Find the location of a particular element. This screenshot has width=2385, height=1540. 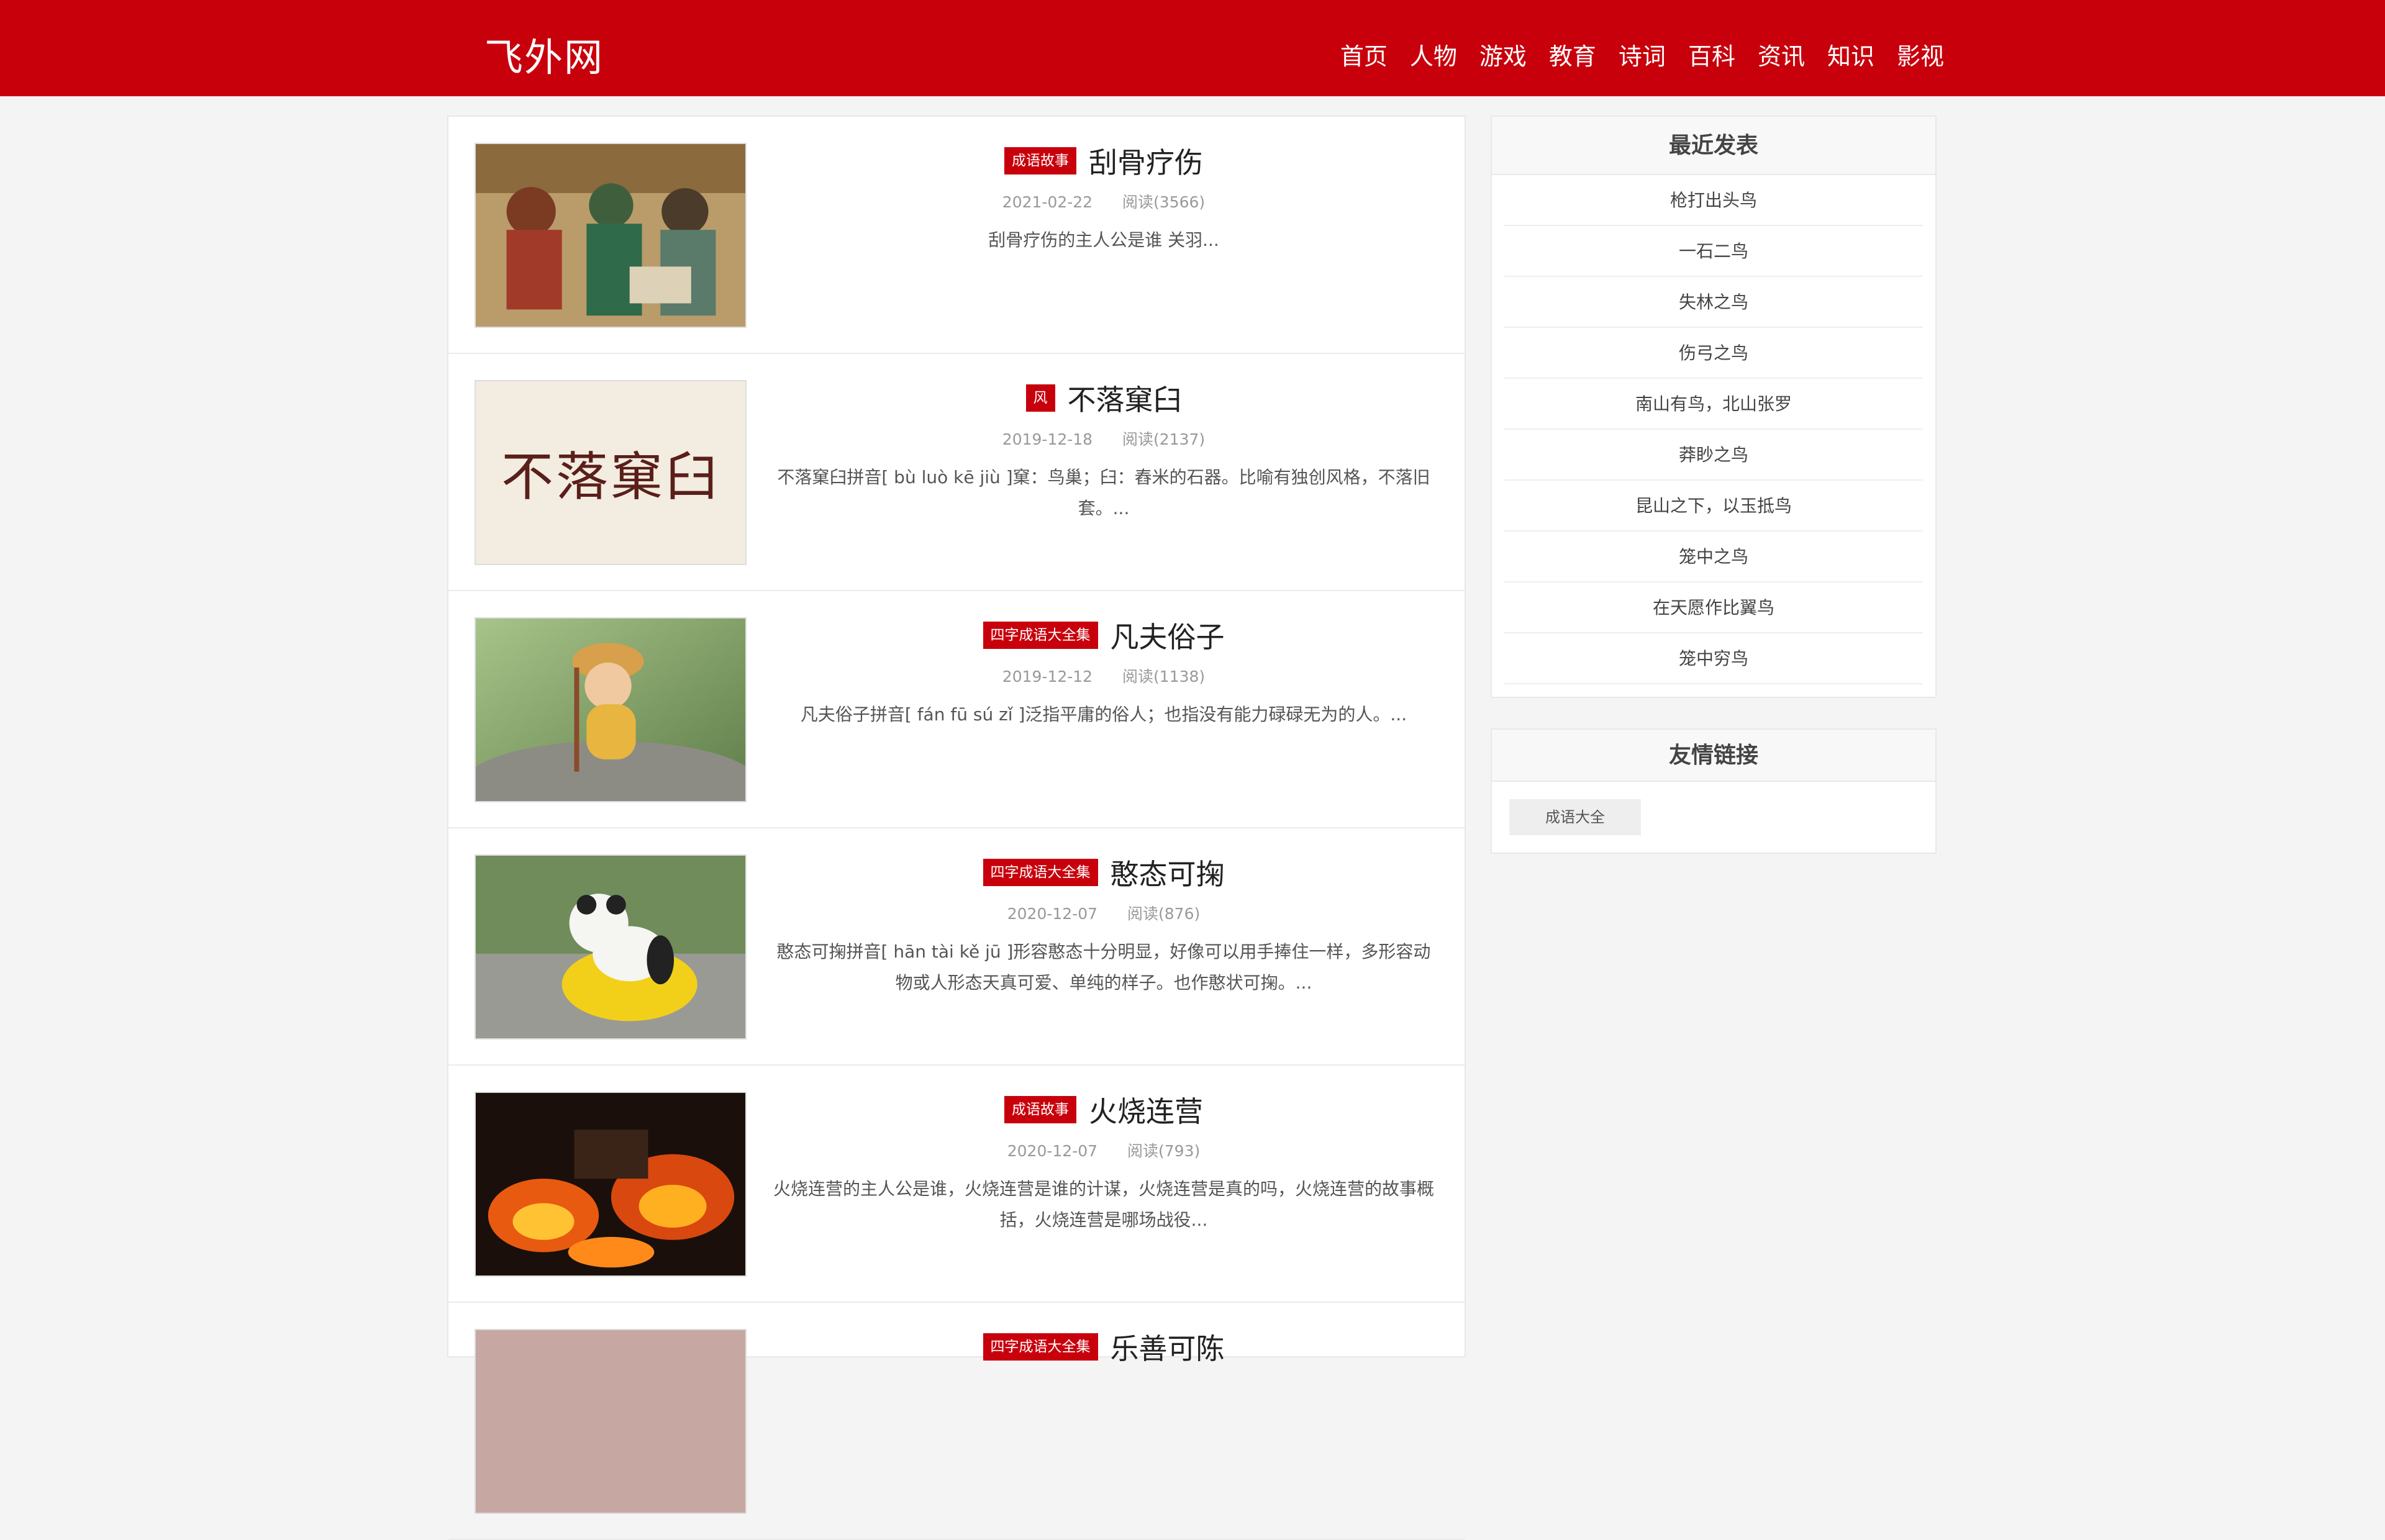

site-logo: 飞外网 is located at coordinates (544, 54).